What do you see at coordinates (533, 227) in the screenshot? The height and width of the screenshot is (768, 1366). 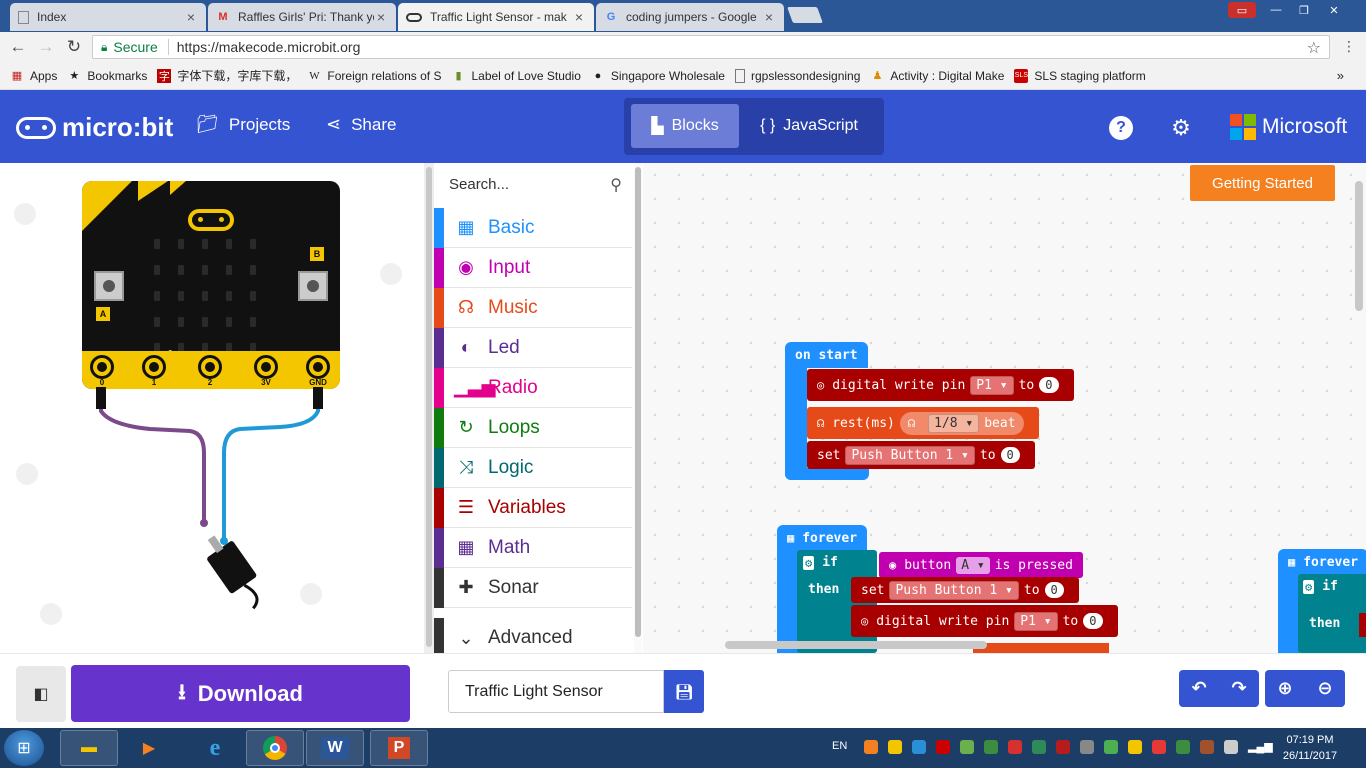 I see `category-basic: ▦ Basic` at bounding box center [533, 227].